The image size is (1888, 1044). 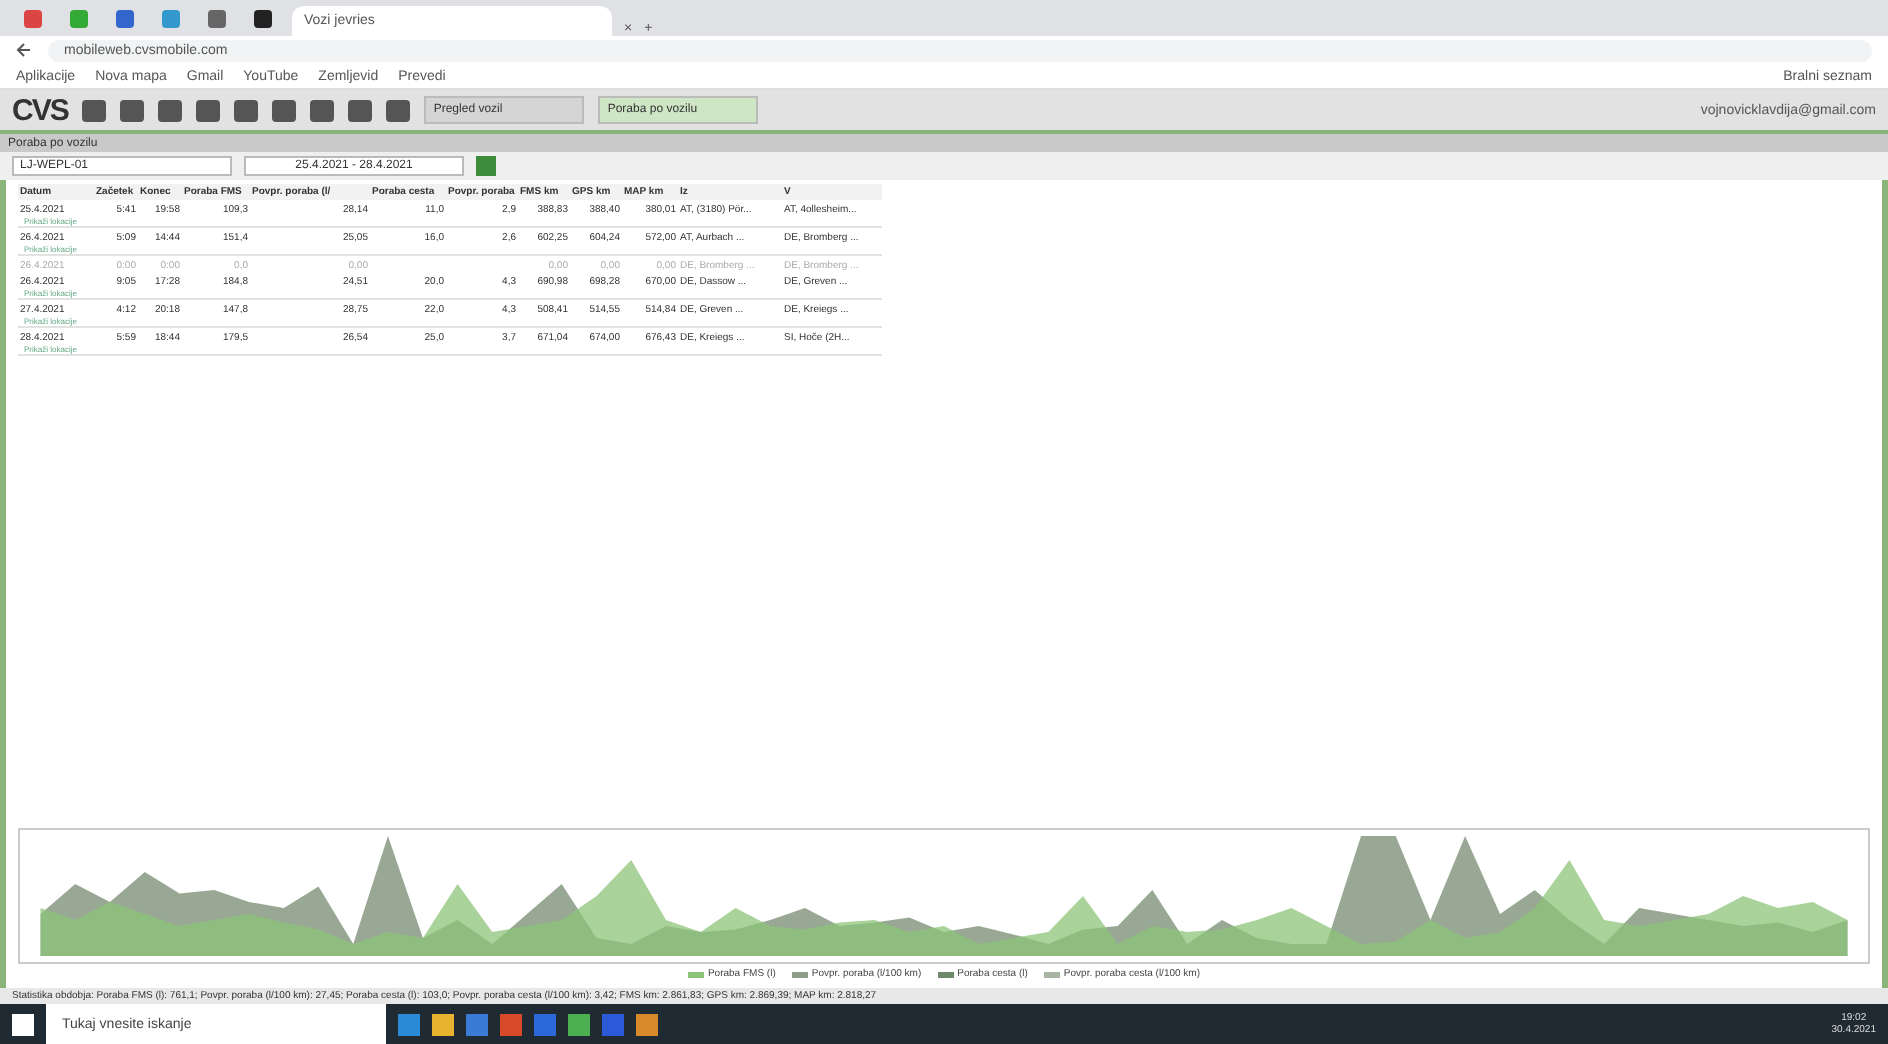 What do you see at coordinates (40, 110) in the screenshot?
I see `app-logo: CVS` at bounding box center [40, 110].